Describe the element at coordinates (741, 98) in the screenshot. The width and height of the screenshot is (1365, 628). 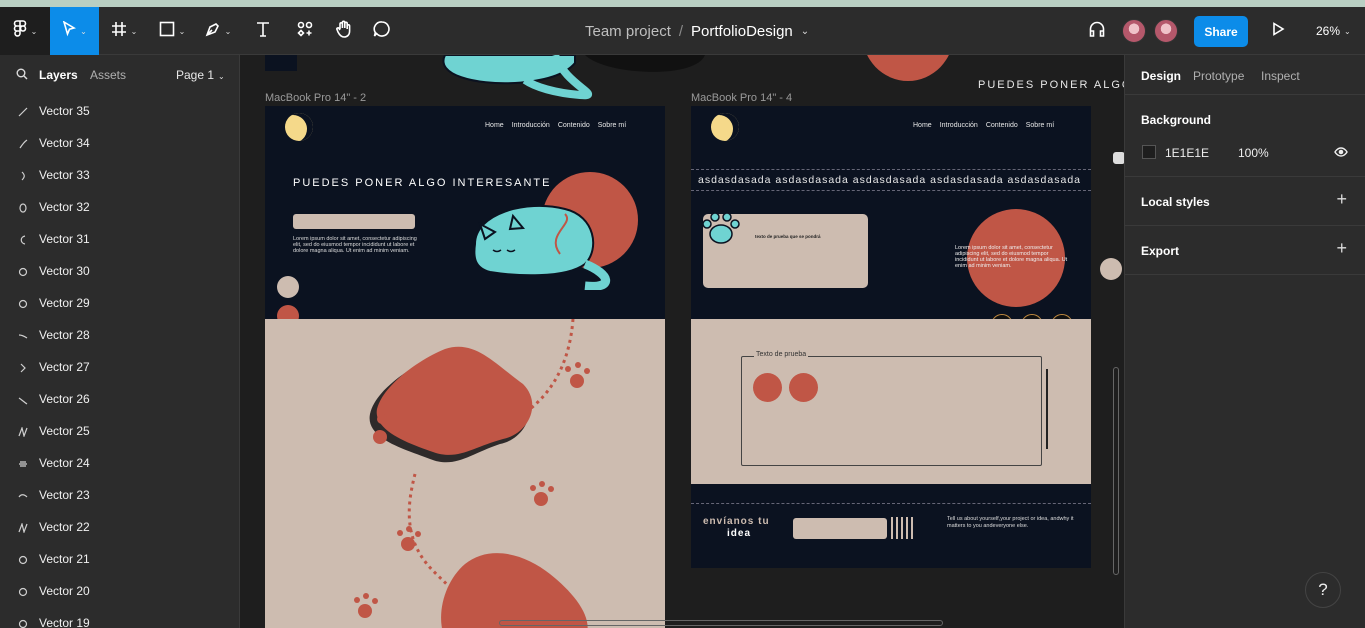
I see `frame-b-label: MacBook Pro 14" - 4` at that location.